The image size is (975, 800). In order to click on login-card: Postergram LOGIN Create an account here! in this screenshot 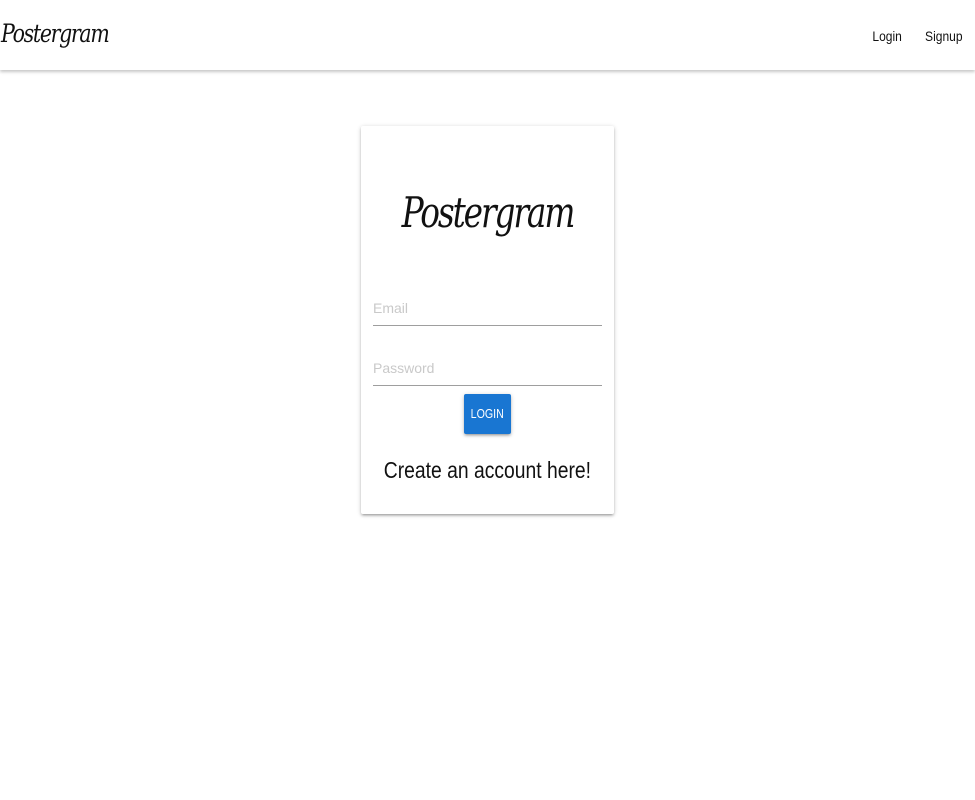, I will do `click(487, 320)`.